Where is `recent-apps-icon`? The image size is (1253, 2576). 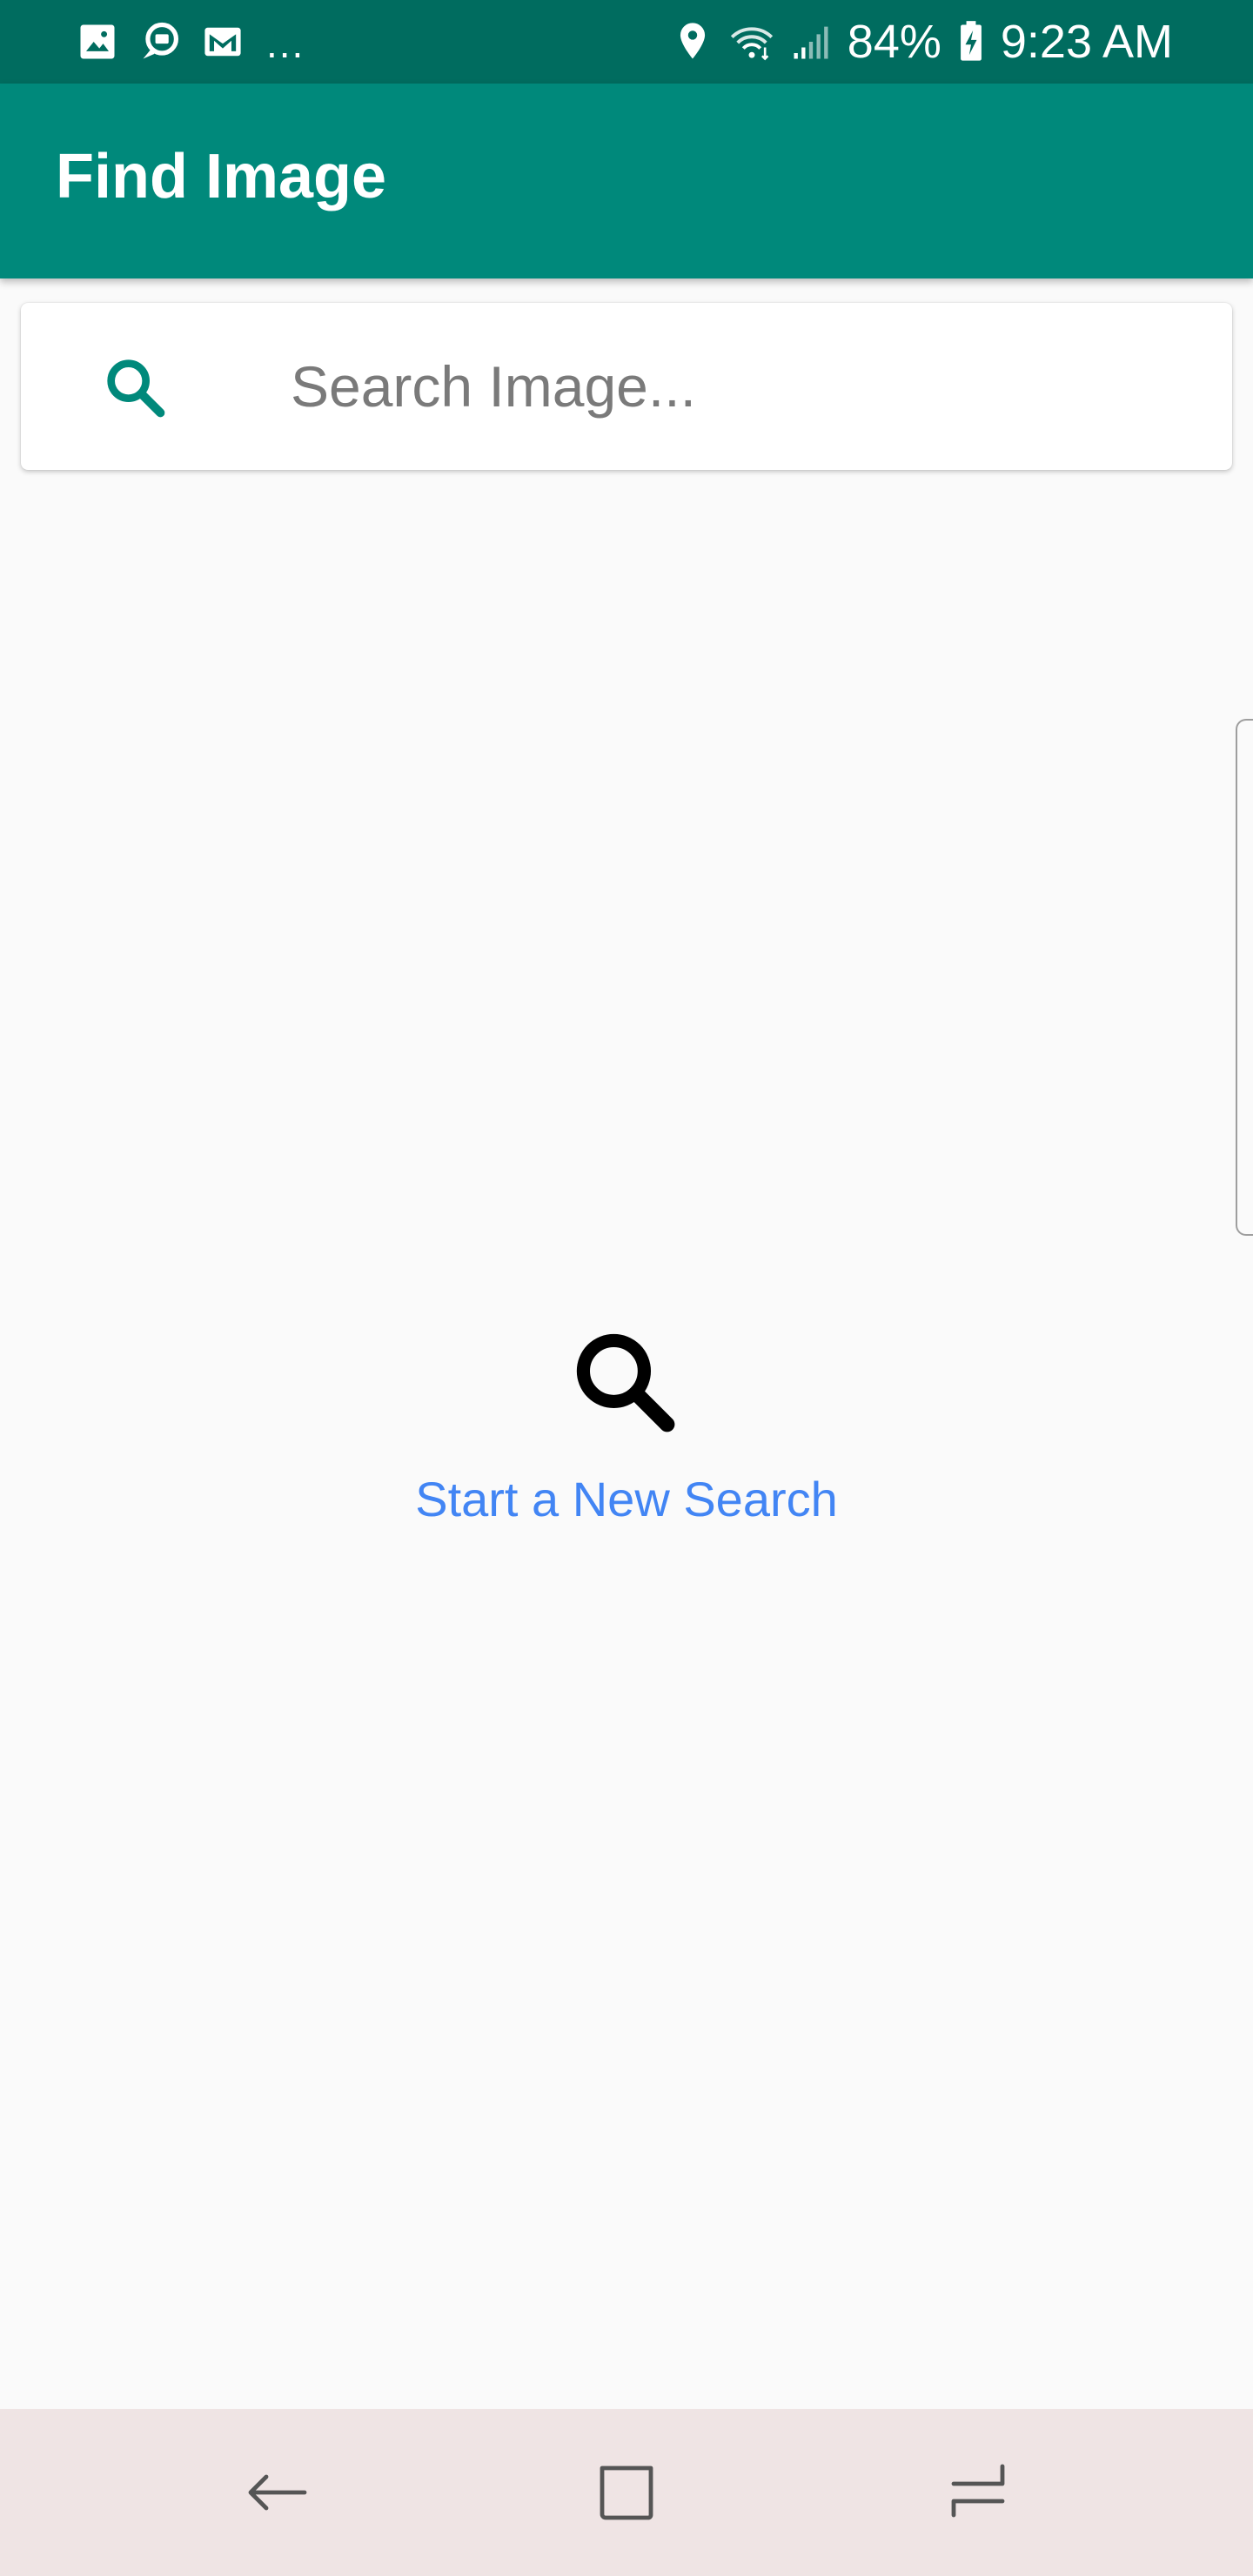
recent-apps-icon is located at coordinates (978, 2492).